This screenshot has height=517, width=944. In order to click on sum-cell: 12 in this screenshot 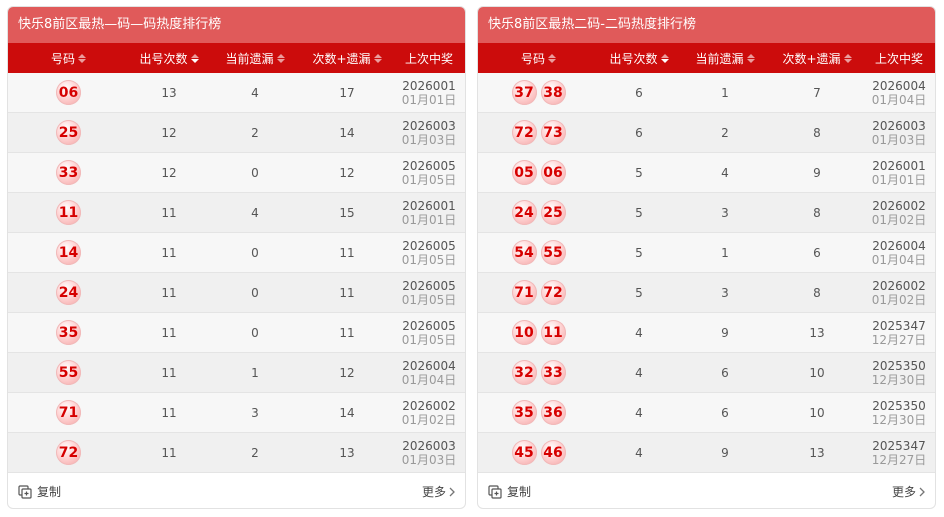, I will do `click(347, 172)`.